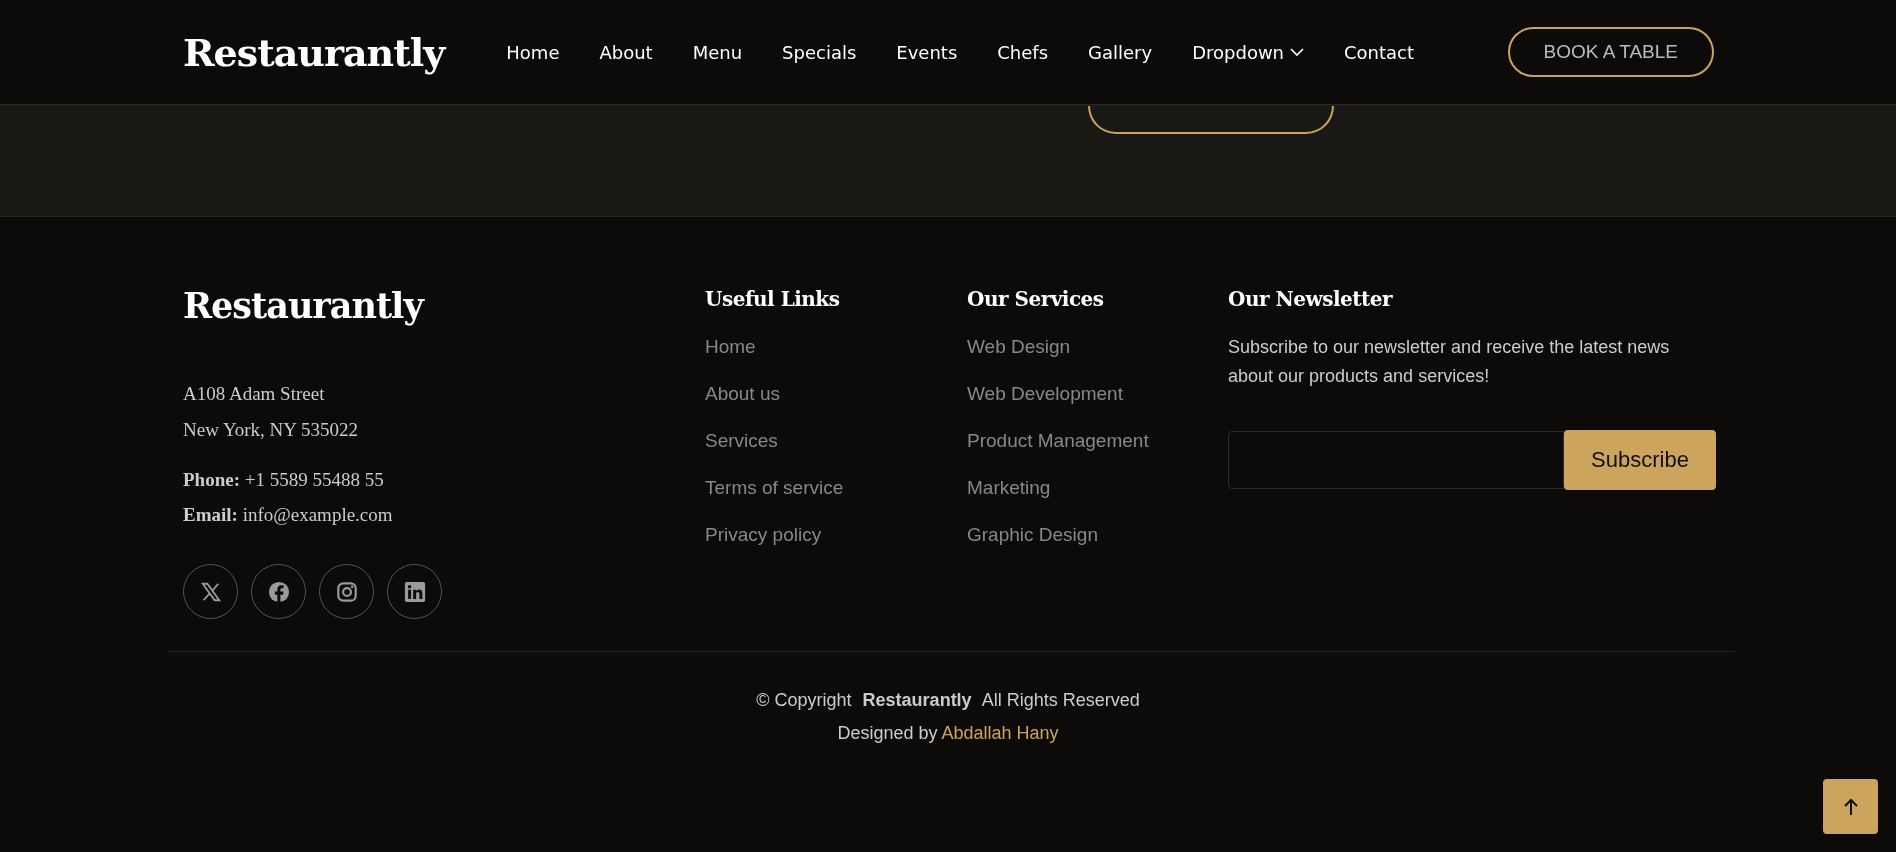 The width and height of the screenshot is (1896, 852). Describe the element at coordinates (210, 591) in the screenshot. I see `x-icon` at that location.